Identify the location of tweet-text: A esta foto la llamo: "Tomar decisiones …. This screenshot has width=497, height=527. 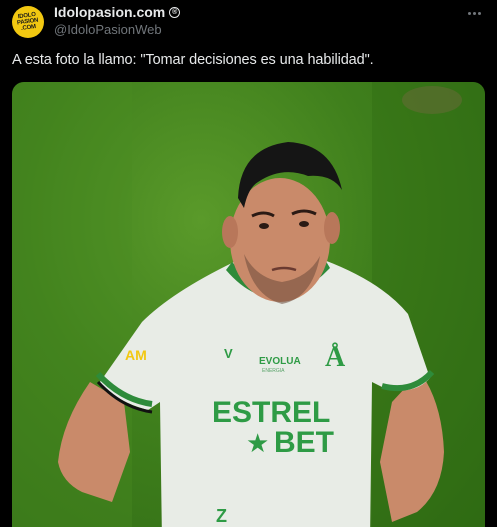
(193, 60).